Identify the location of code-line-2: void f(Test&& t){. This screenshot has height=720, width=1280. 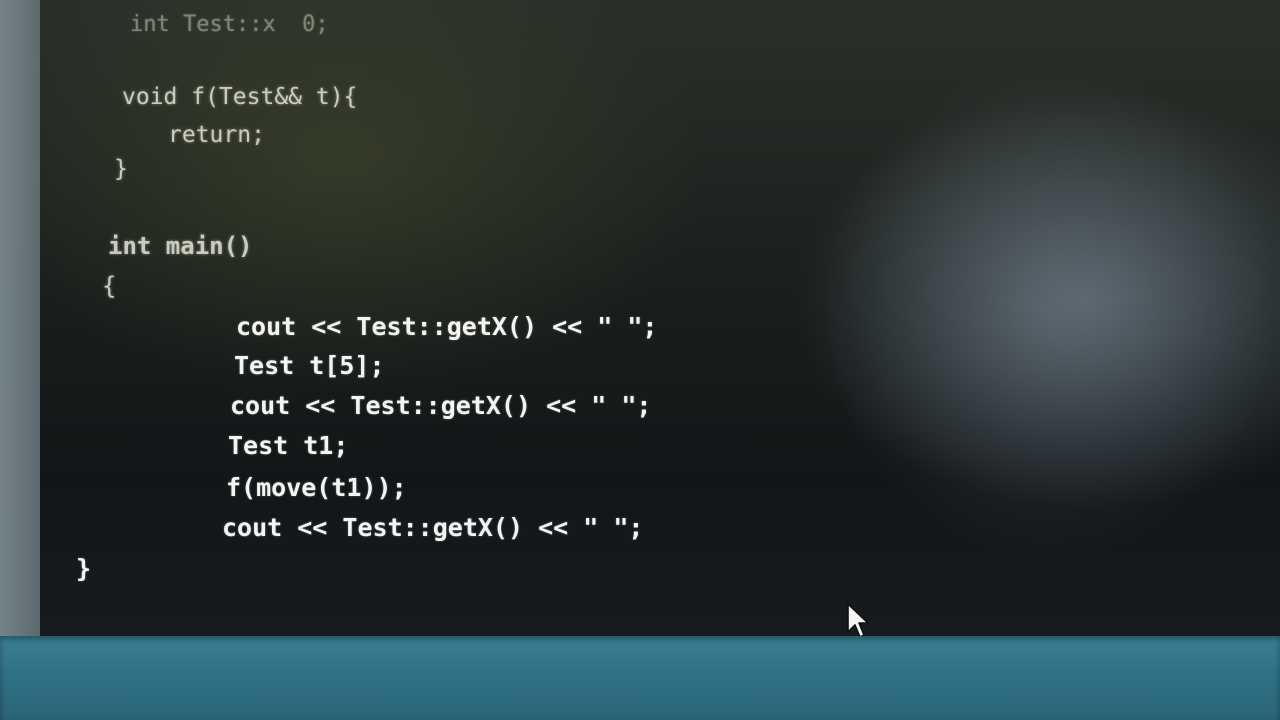
(240, 97).